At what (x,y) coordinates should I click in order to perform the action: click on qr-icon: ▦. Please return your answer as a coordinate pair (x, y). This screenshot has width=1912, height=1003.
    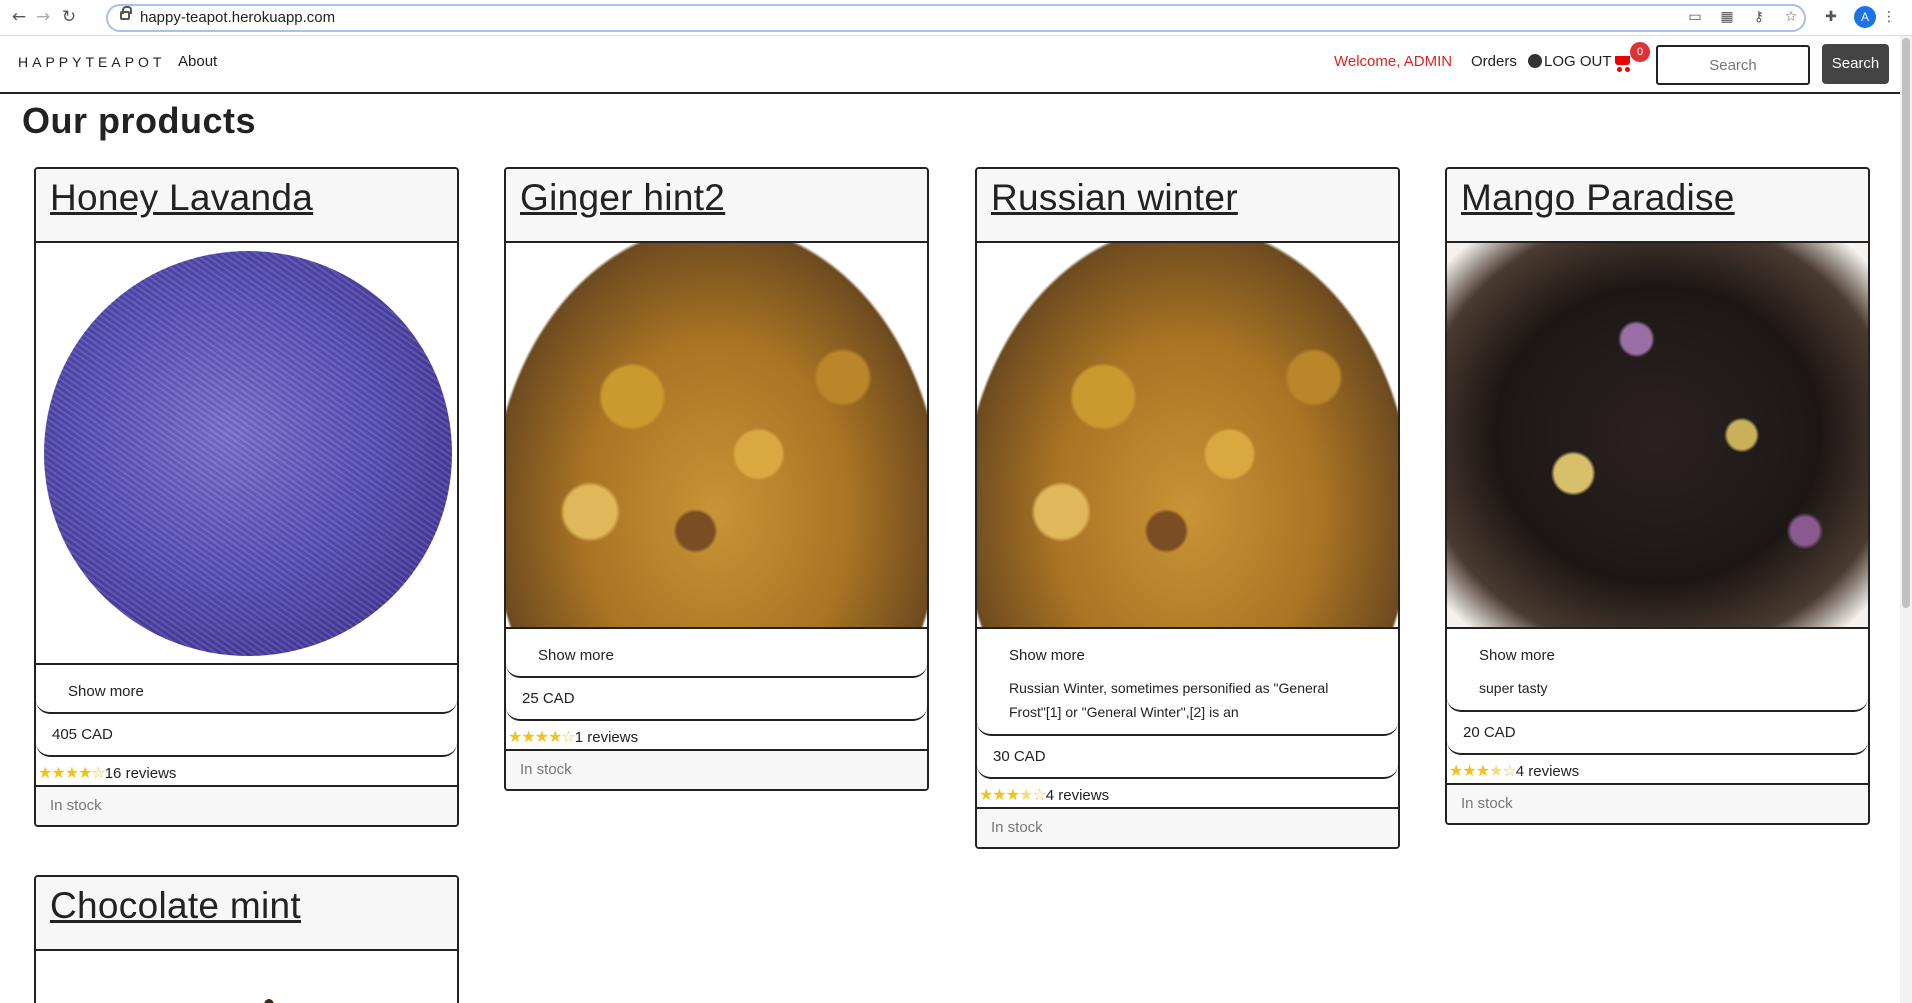
    Looking at the image, I should click on (1727, 17).